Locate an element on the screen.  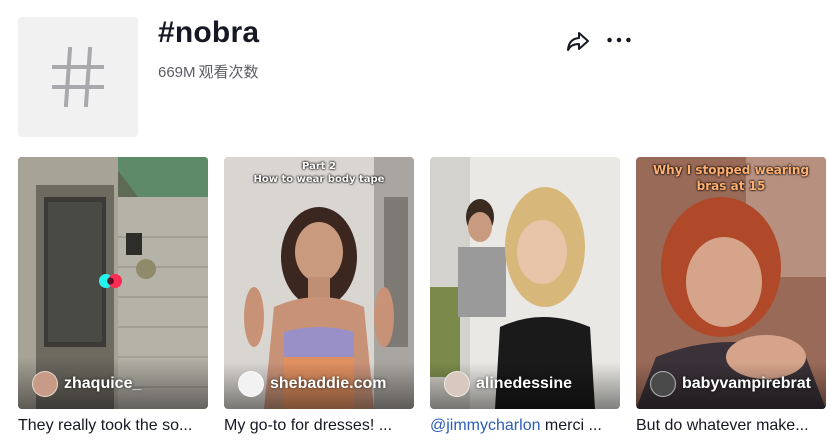
record-dots-icon is located at coordinates (110, 281).